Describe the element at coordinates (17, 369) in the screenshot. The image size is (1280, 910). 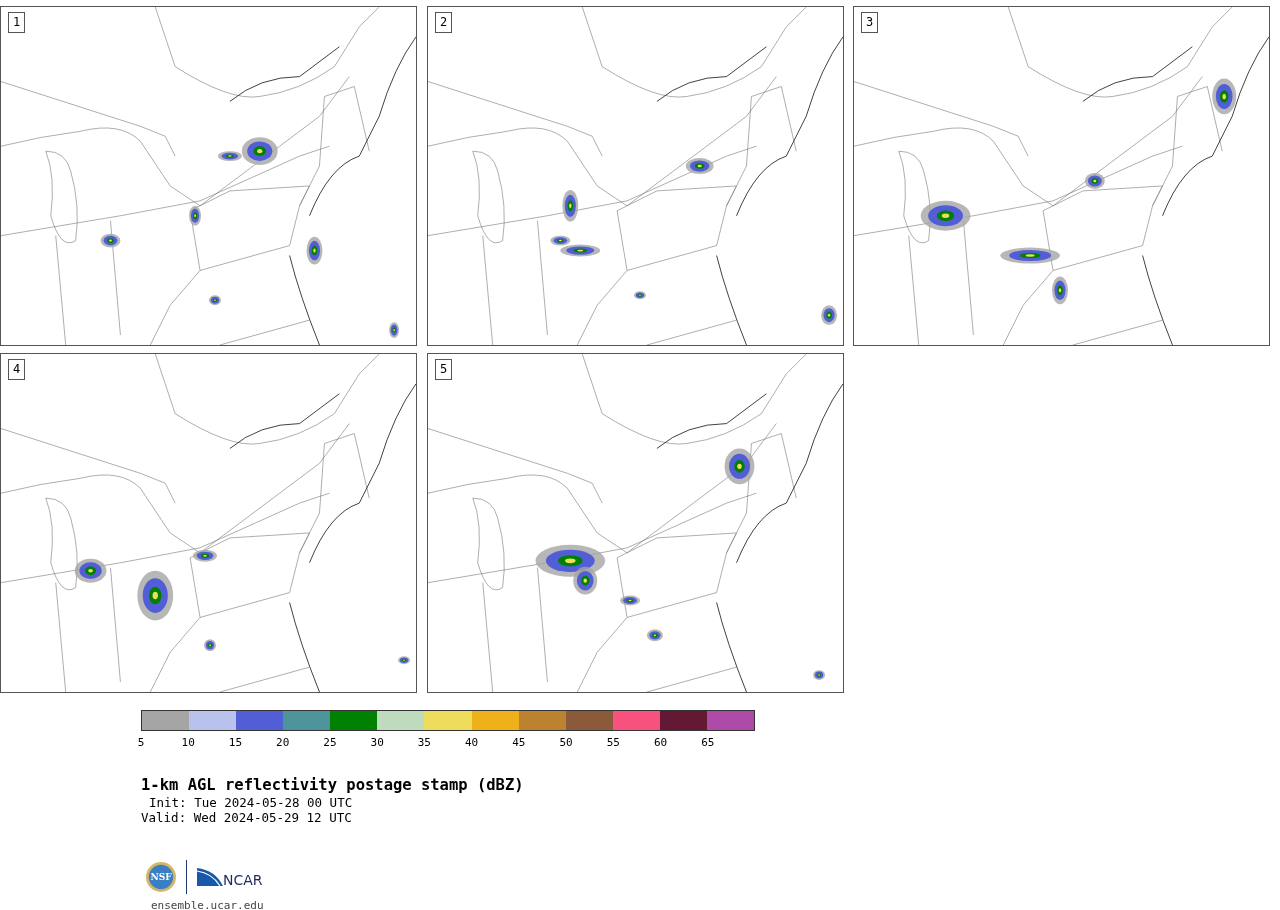
I see `panel-number: 4` at that location.